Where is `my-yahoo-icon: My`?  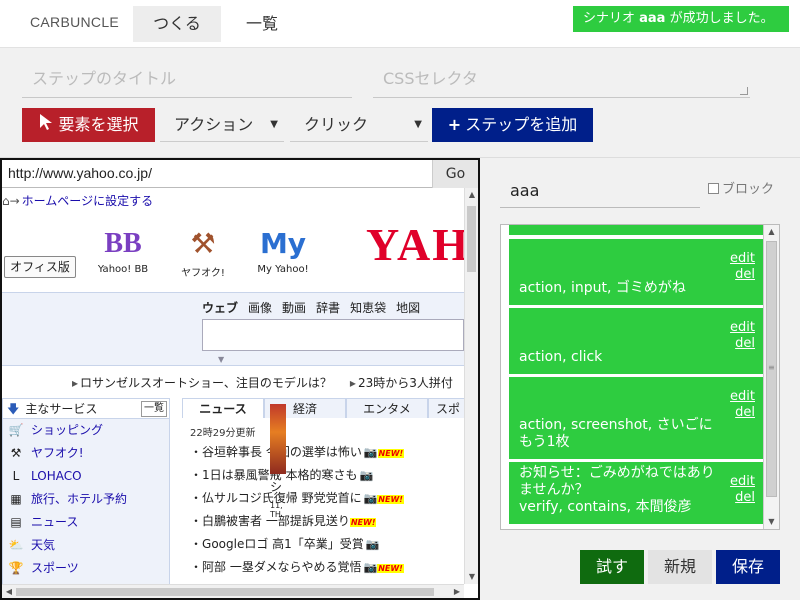
my-yahoo-icon: My is located at coordinates (283, 243).